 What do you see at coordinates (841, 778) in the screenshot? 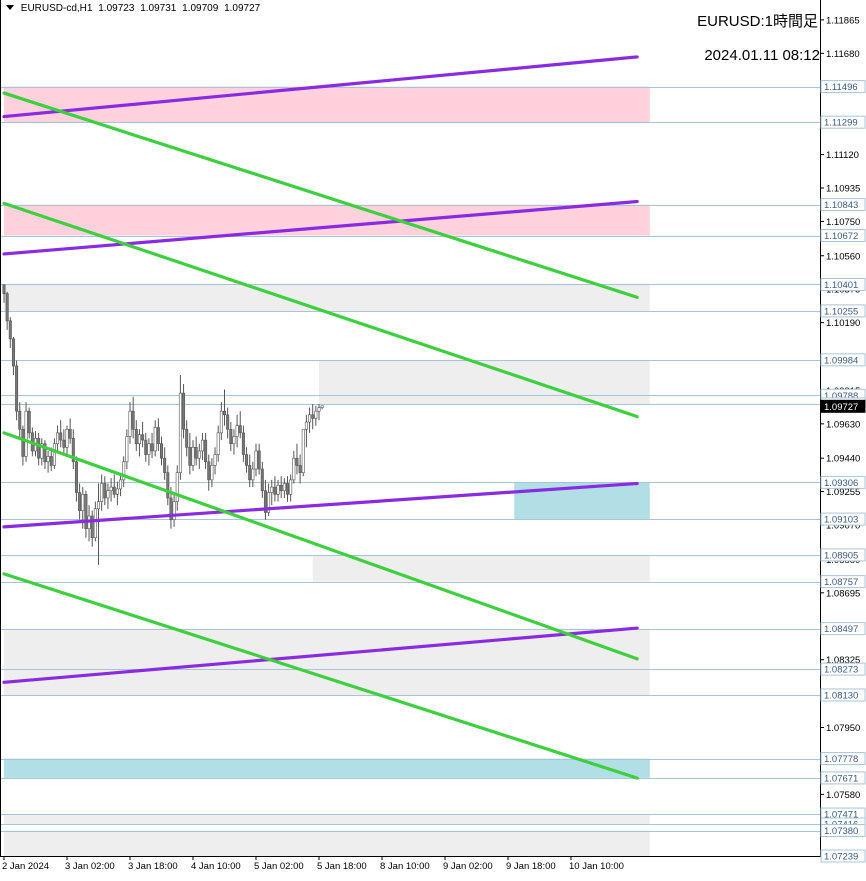
I see `level-label: 1.07671` at bounding box center [841, 778].